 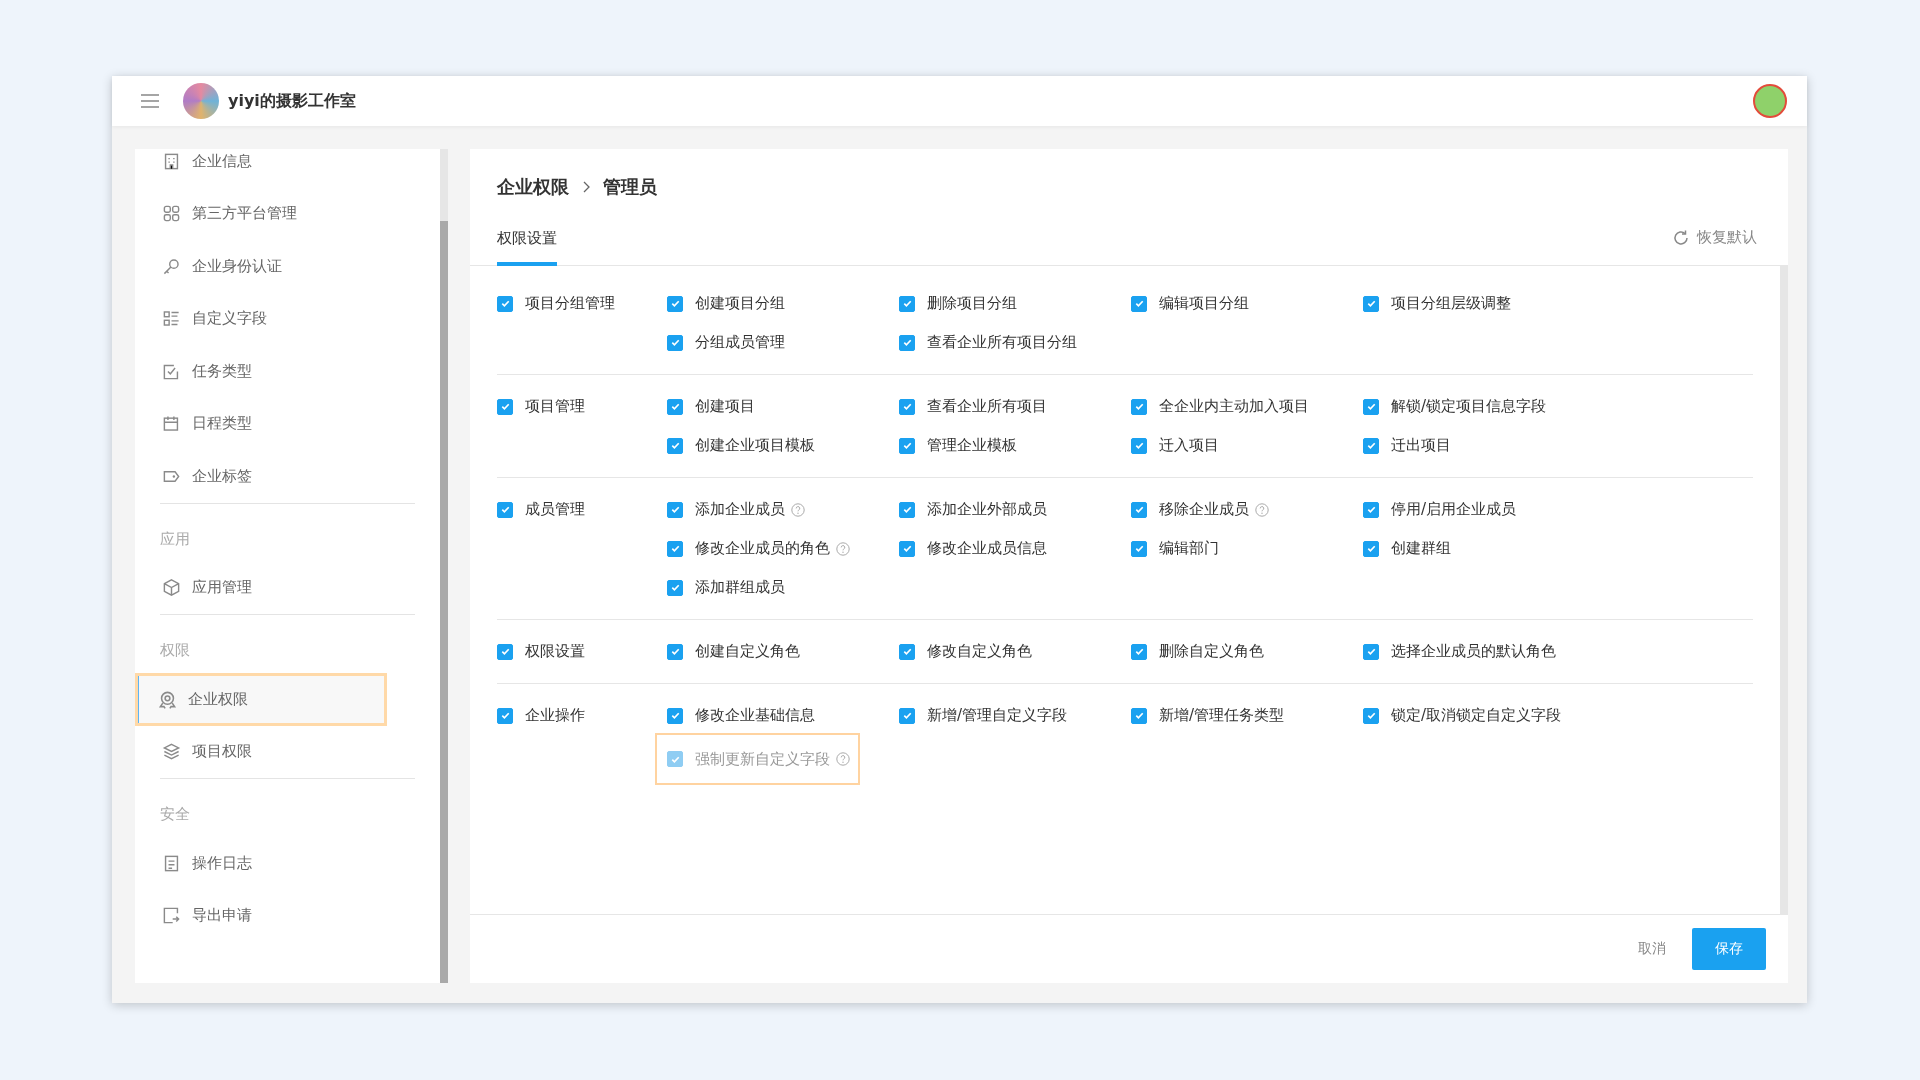 I want to click on permission-checkbox: 迁出项目, so click(x=1479, y=445).